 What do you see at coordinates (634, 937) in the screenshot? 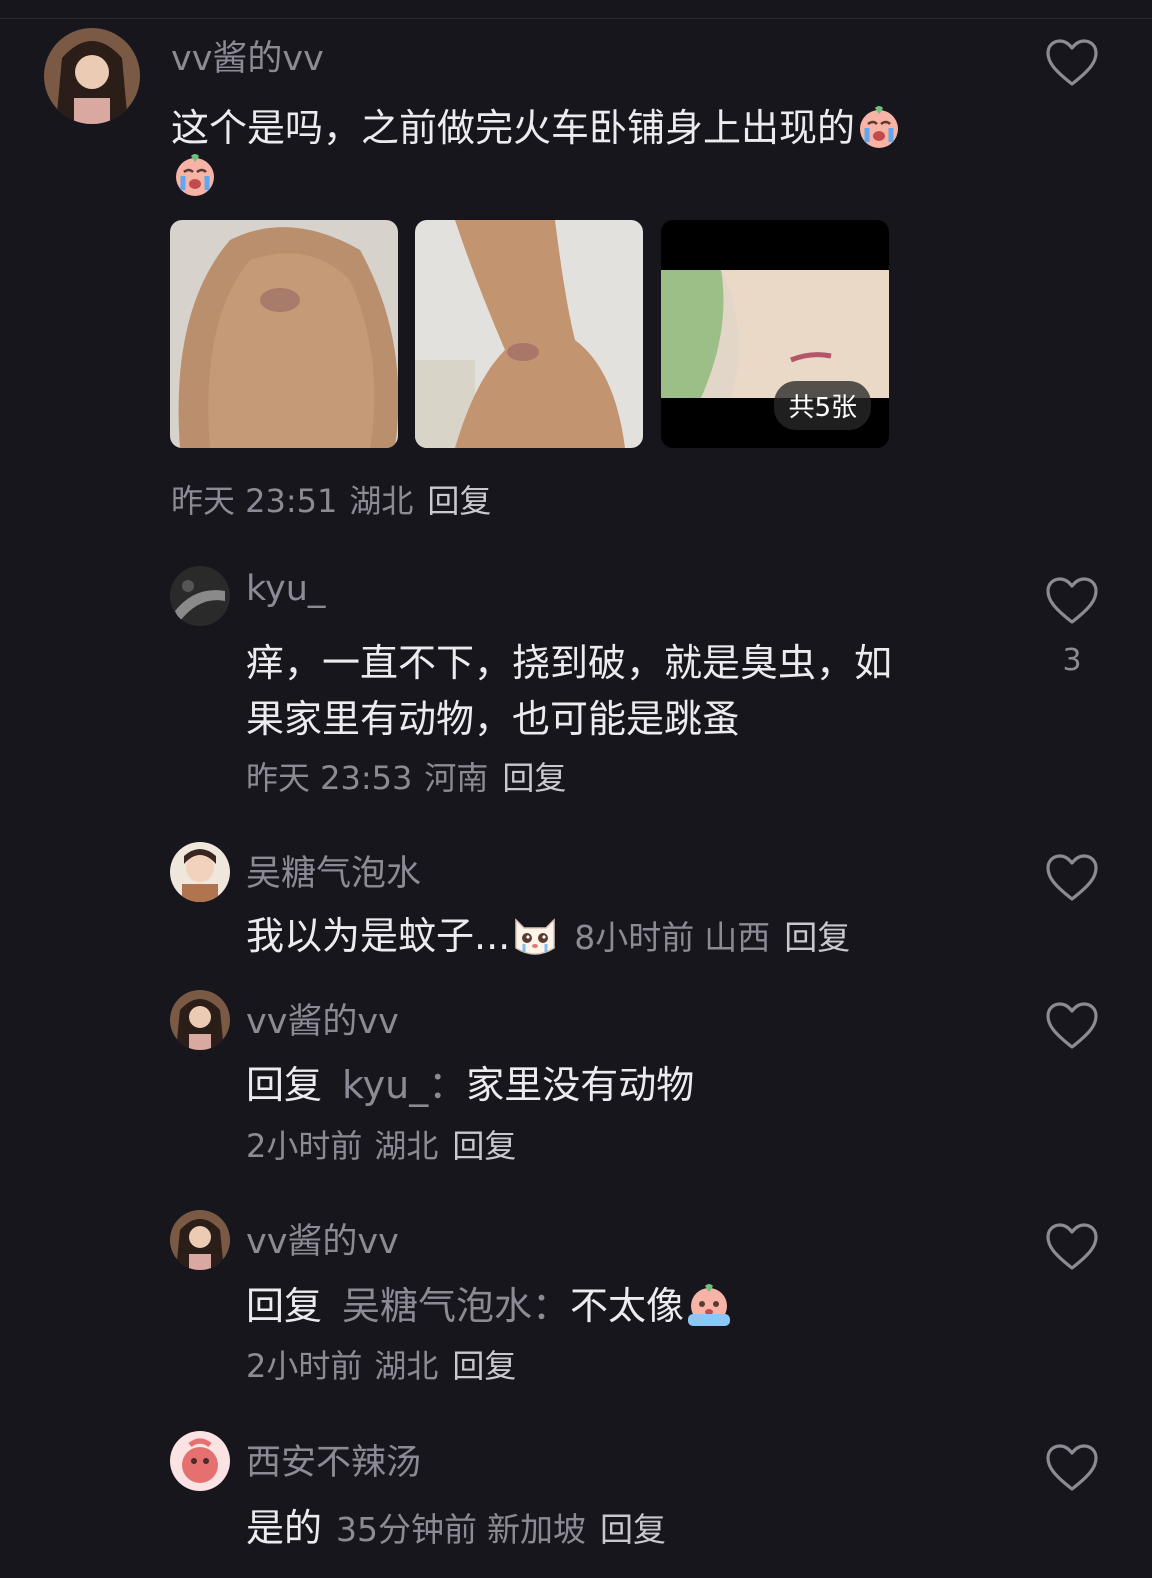
I see `timestamp: 8小时前` at bounding box center [634, 937].